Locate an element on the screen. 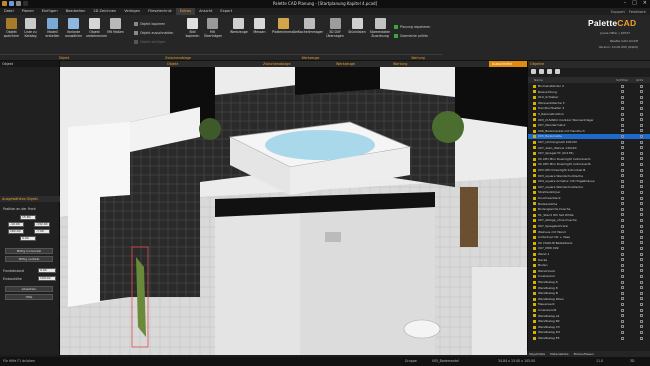 The image size is (650, 366). tree-row: Wandbelag D4 is located at coordinates (589, 332).